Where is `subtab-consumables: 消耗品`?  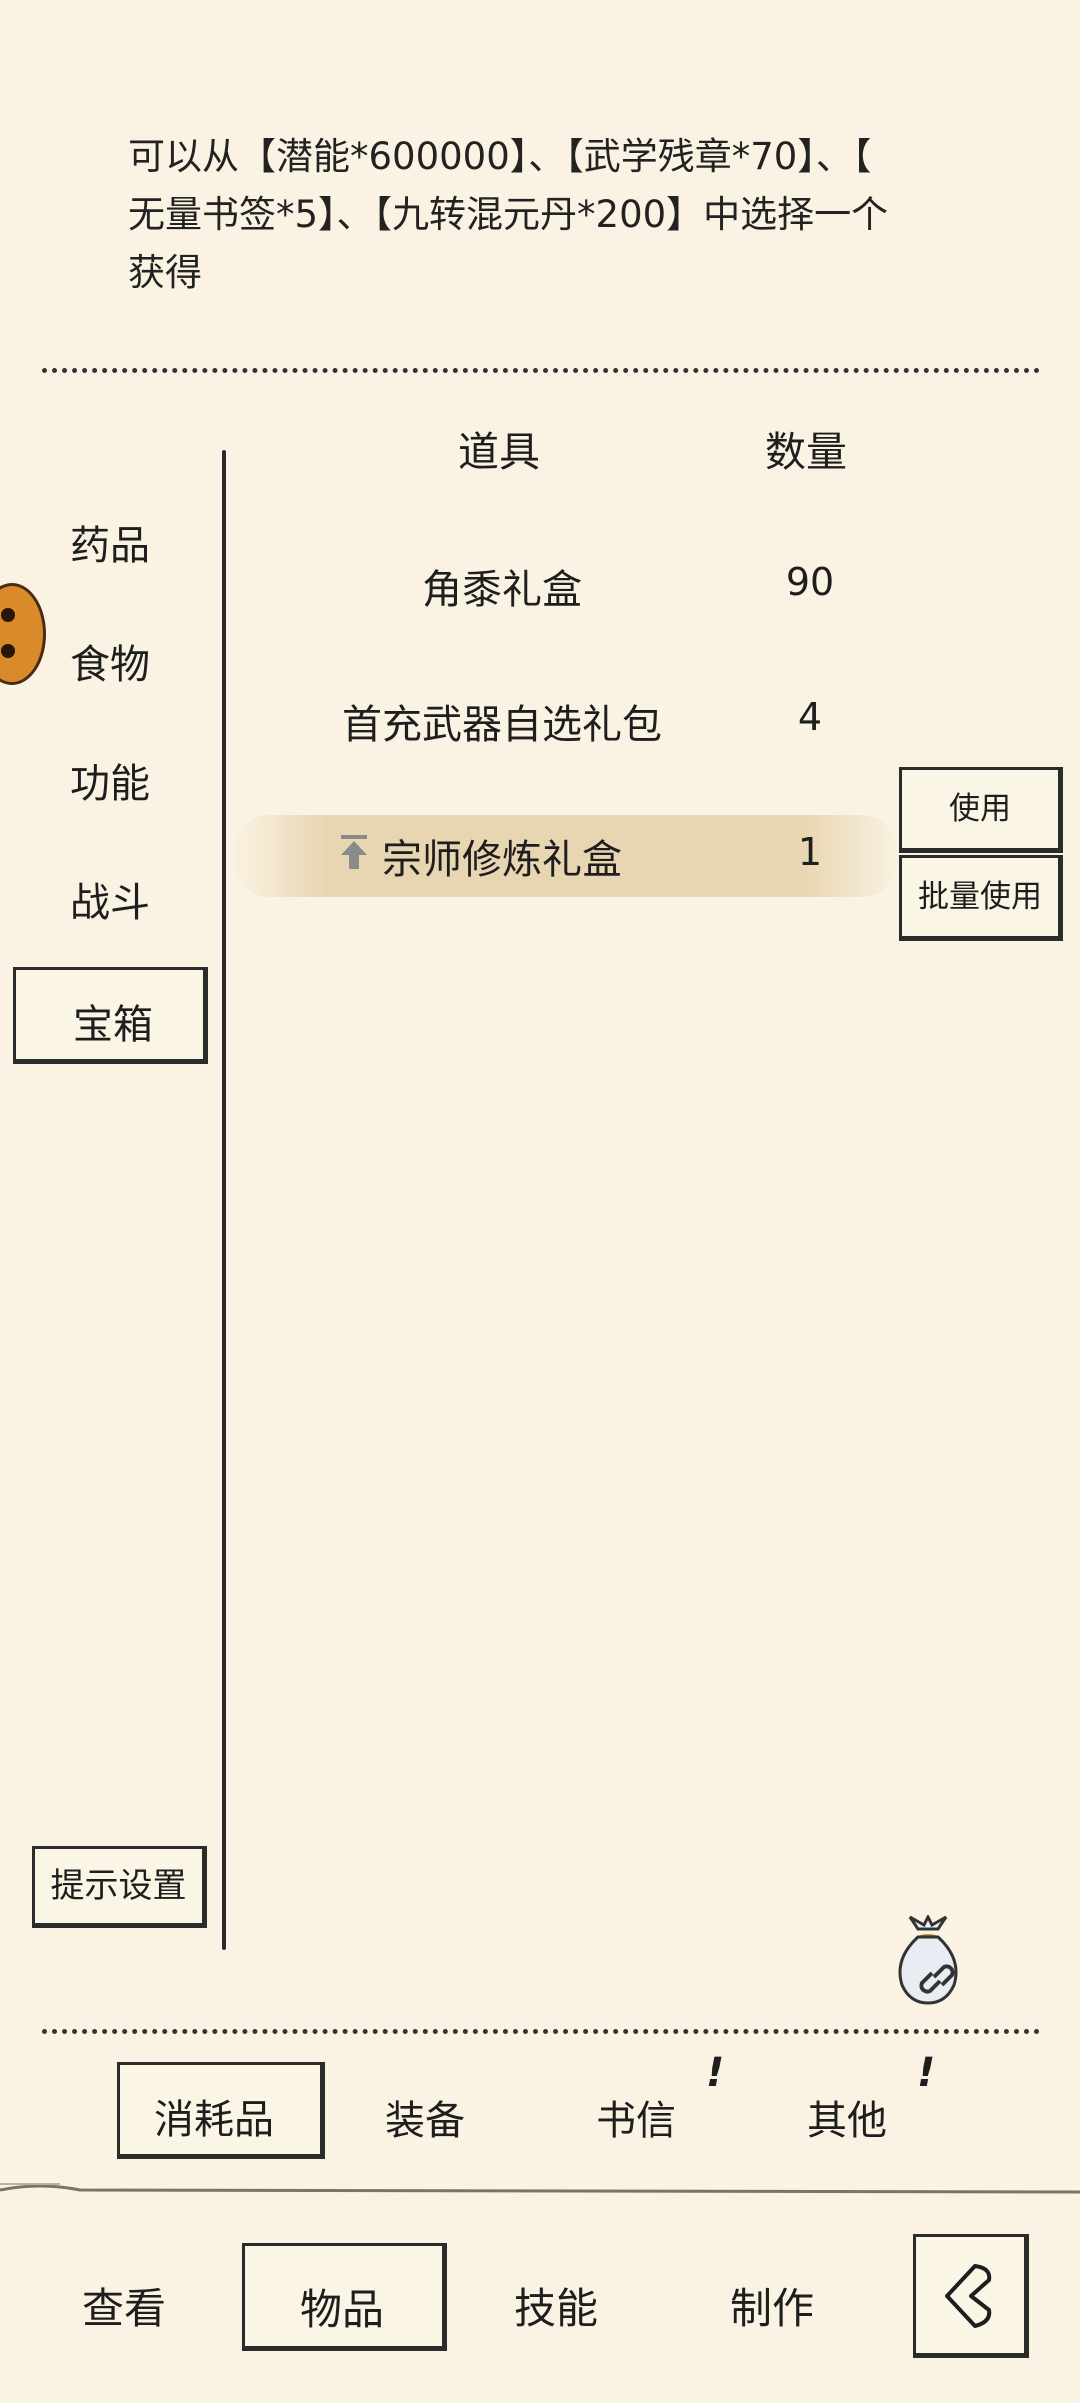 subtab-consumables: 消耗品 is located at coordinates (221, 2110).